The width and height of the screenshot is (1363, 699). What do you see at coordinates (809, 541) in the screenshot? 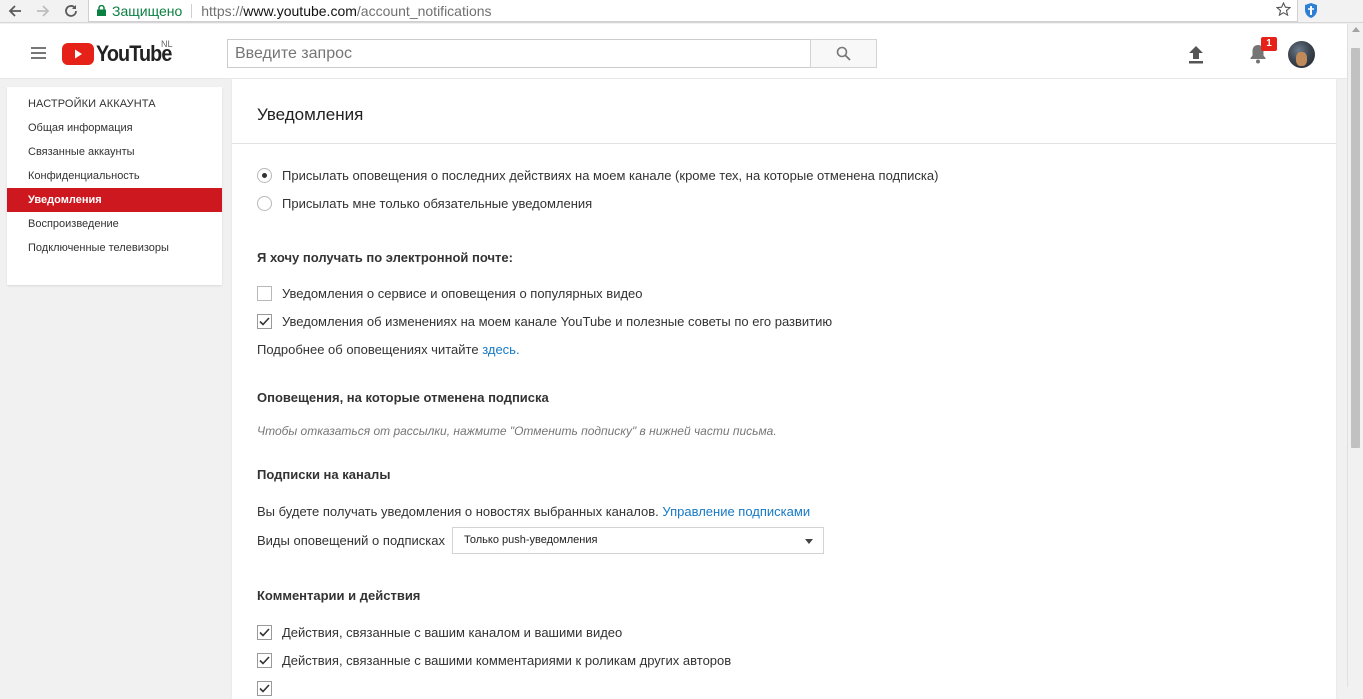
I see `chevron-down-icon` at bounding box center [809, 541].